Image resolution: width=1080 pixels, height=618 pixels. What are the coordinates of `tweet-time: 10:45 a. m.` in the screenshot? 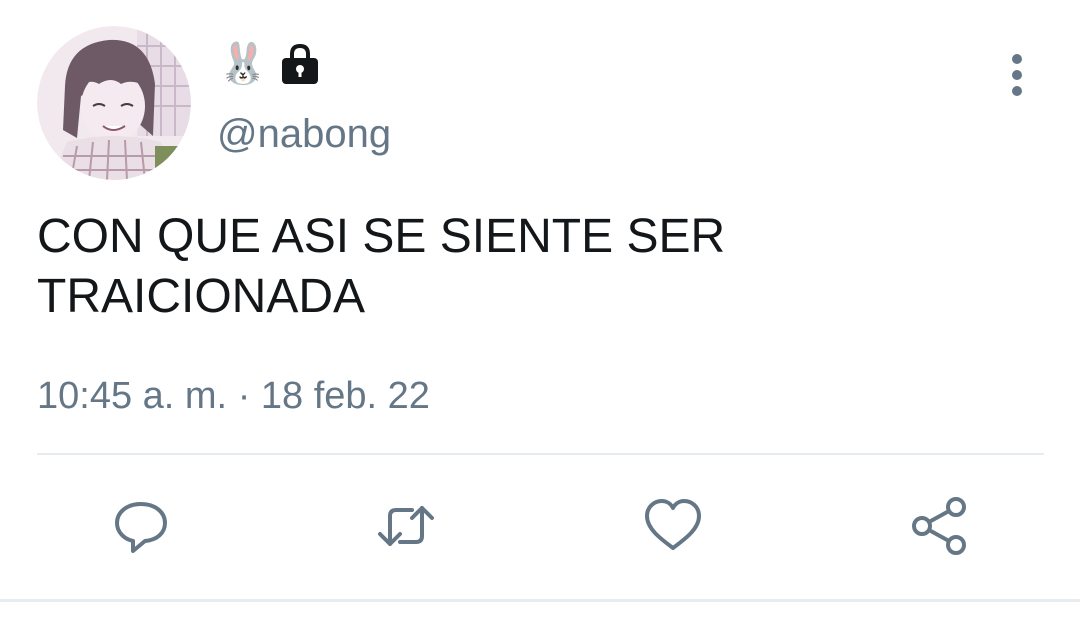 It's located at (132, 396).